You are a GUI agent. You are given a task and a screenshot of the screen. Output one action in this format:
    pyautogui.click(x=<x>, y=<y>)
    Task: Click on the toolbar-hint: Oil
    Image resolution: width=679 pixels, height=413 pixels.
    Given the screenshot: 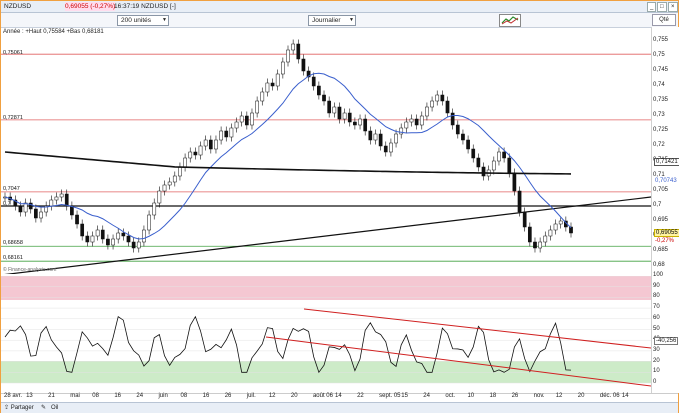 What is the action you would take?
    pyautogui.click(x=55, y=408)
    